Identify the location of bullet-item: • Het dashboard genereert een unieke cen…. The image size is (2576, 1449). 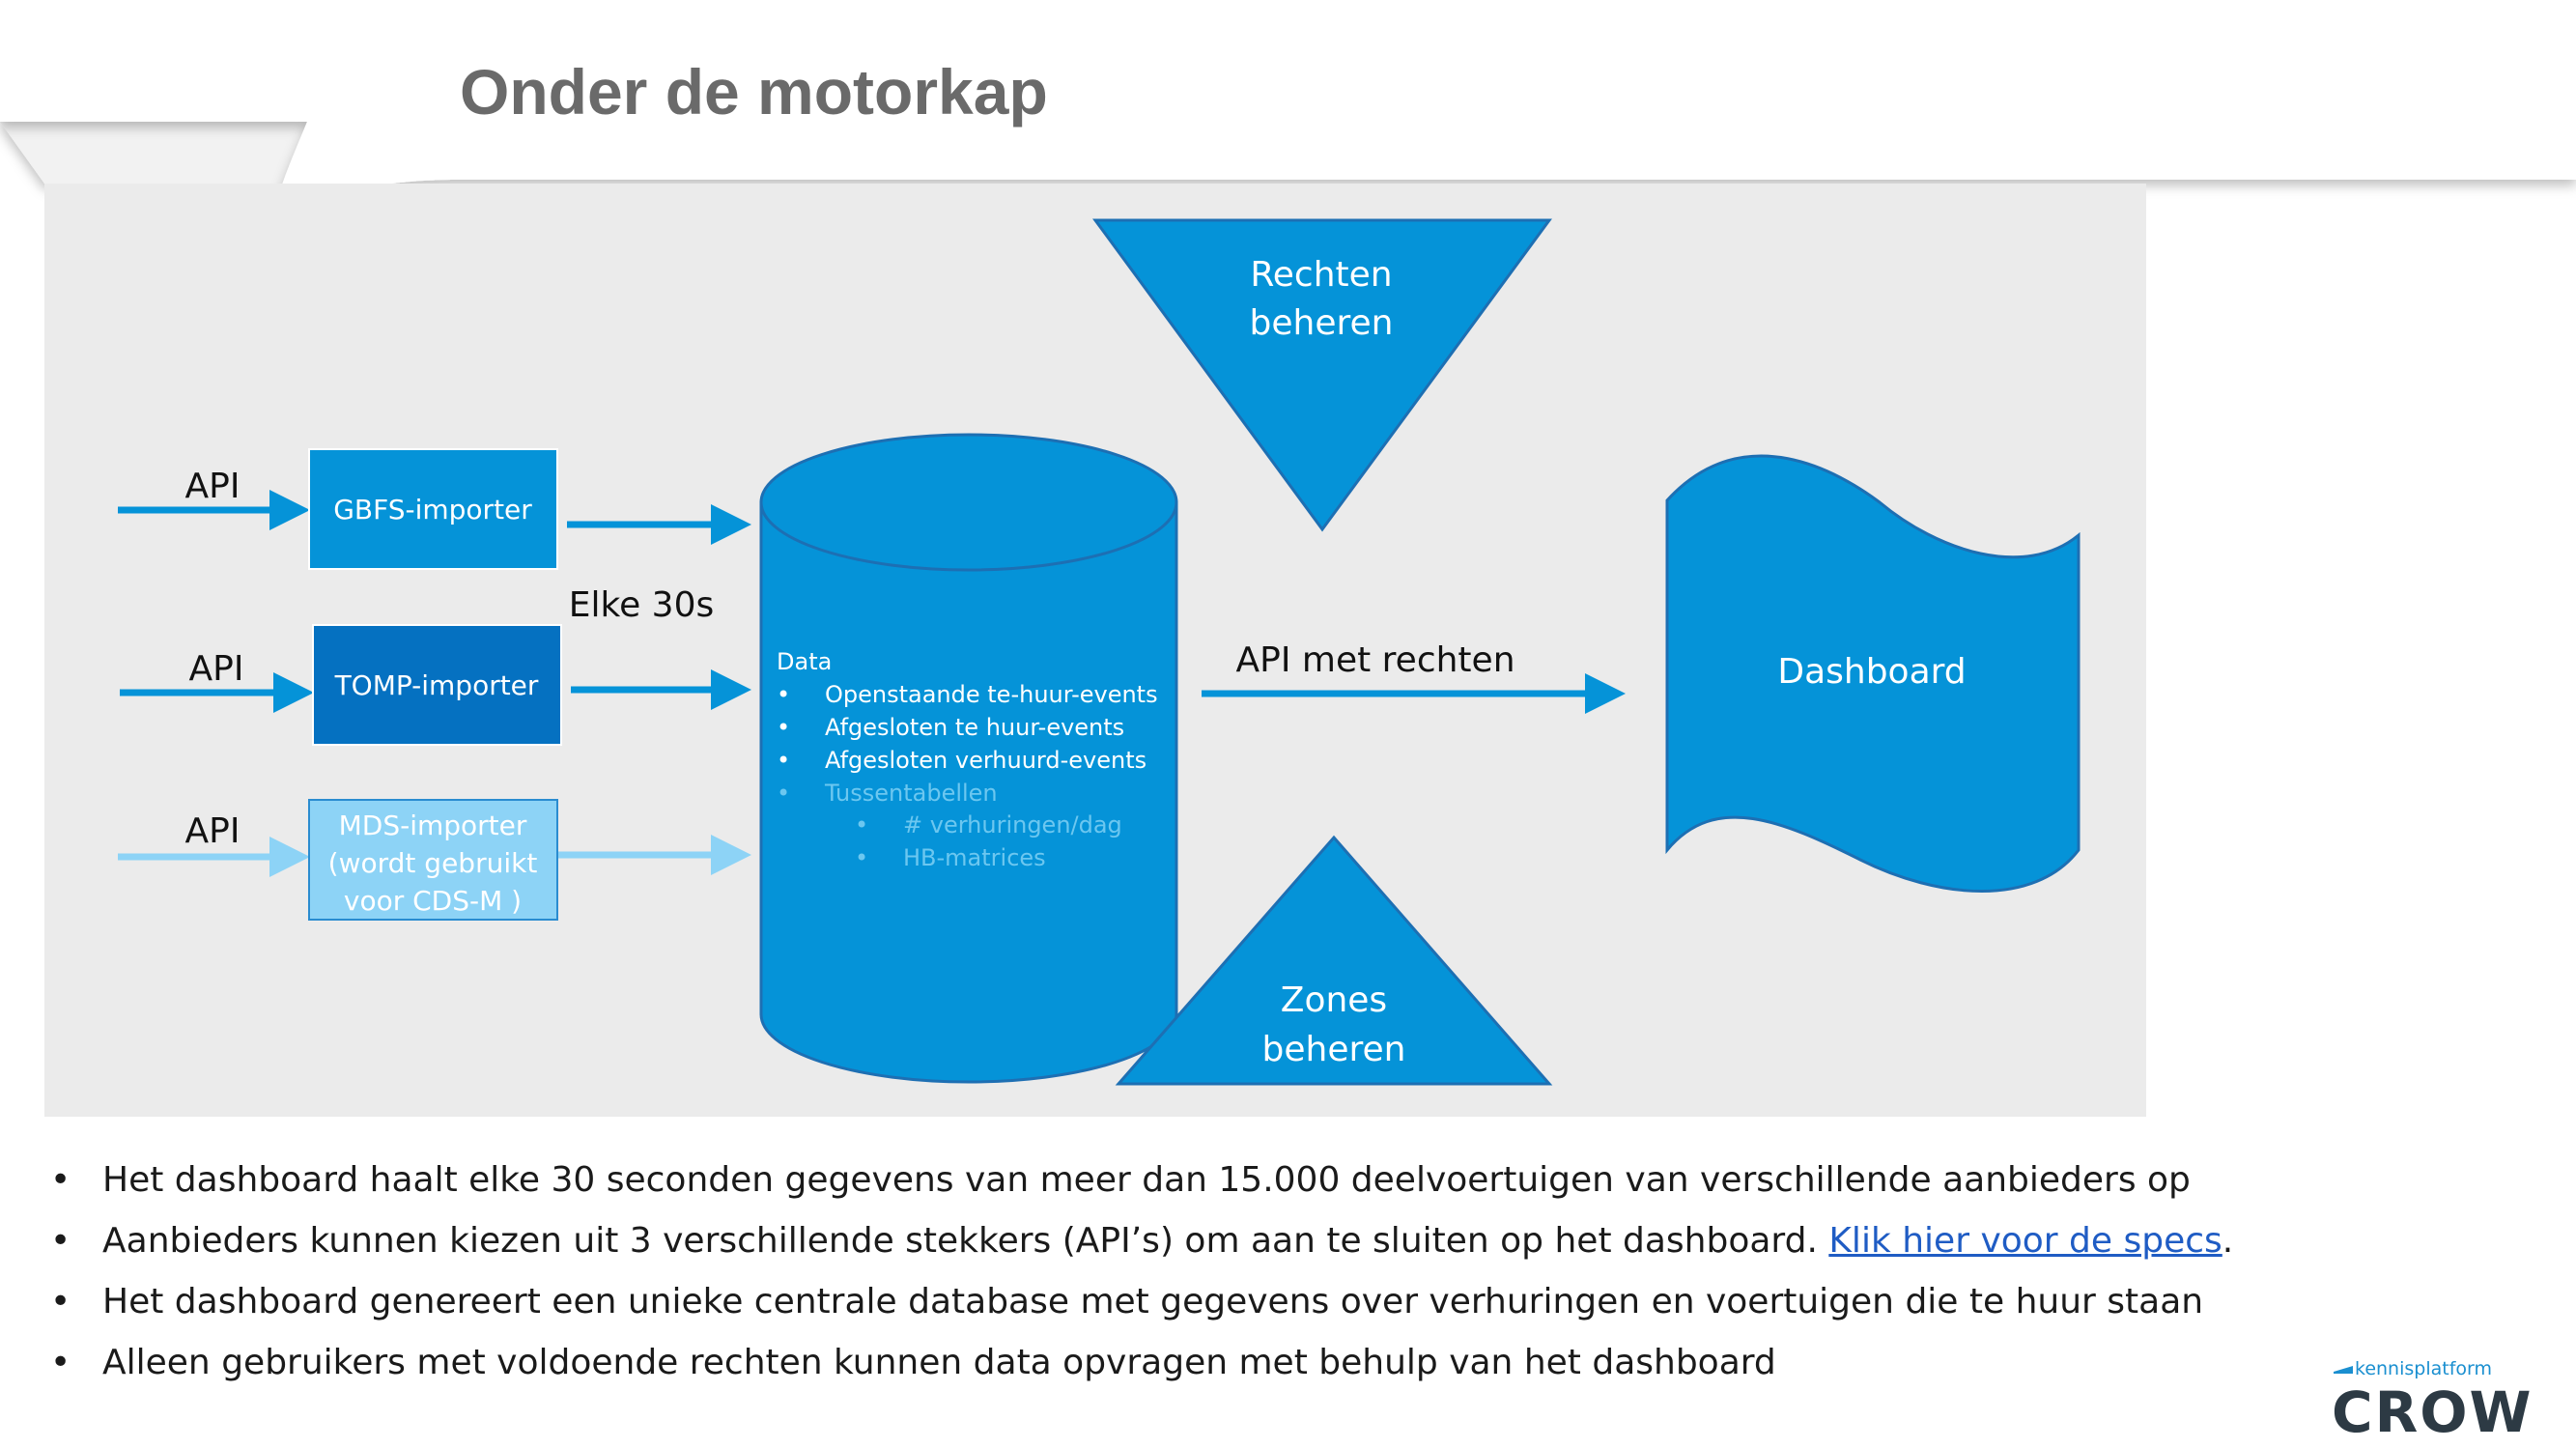
(1127, 1301).